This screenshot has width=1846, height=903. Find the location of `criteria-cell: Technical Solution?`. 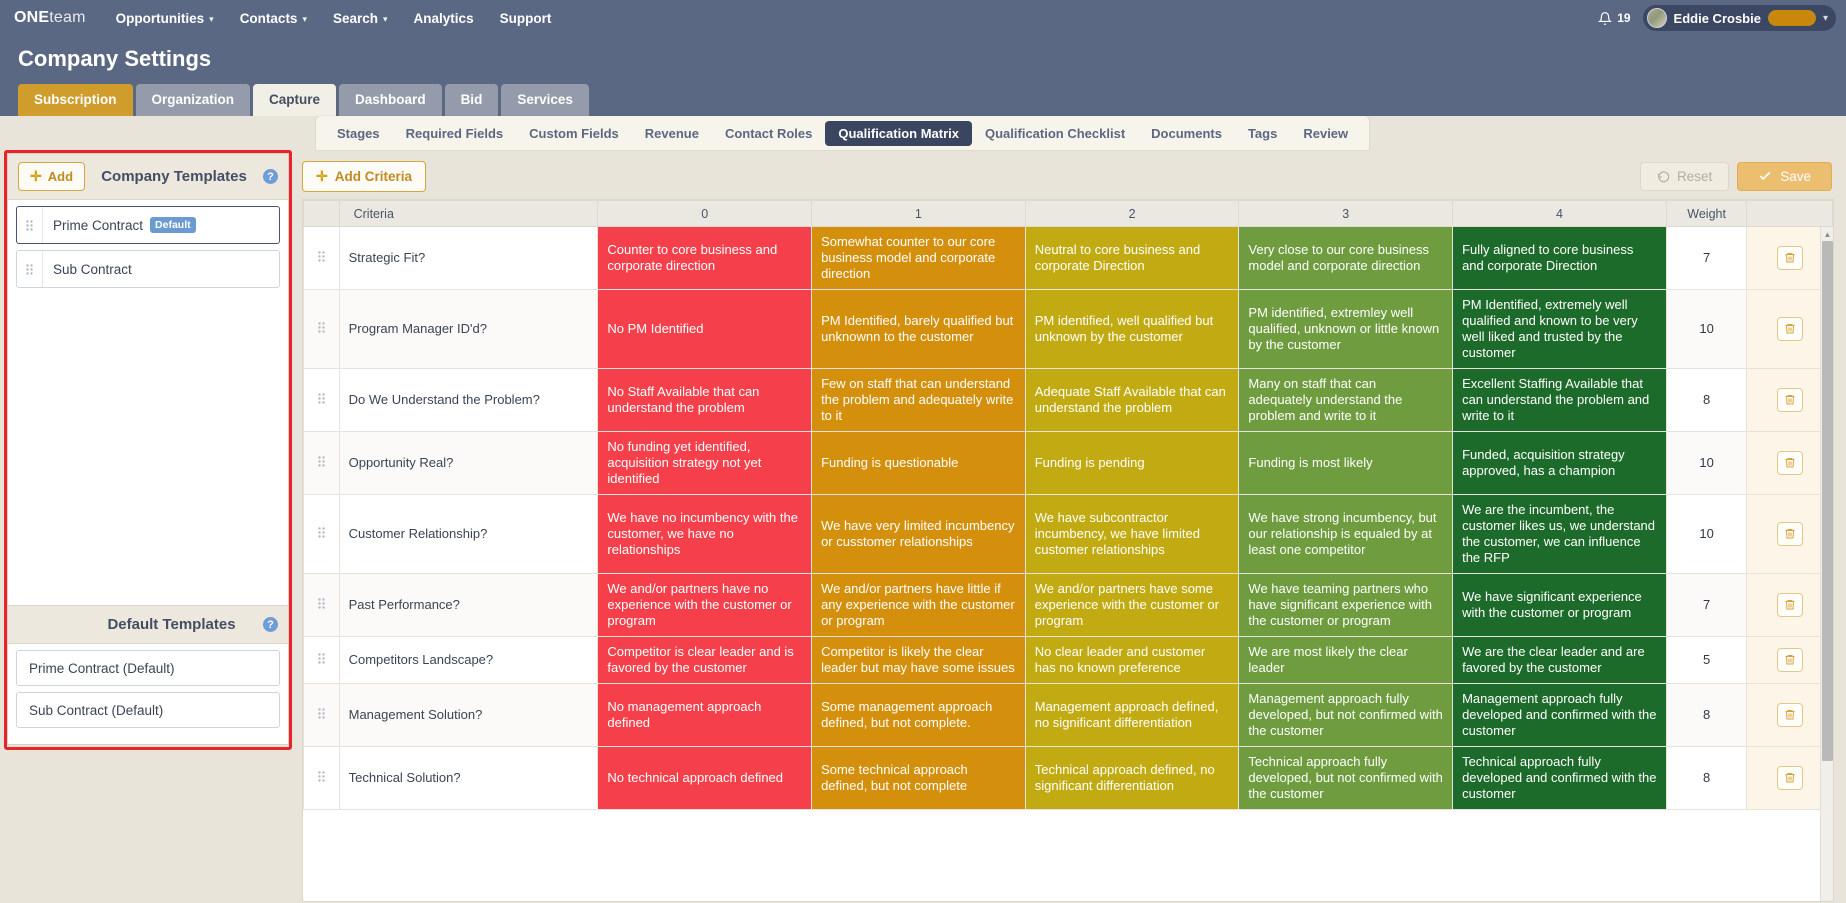

criteria-cell: Technical Solution? is located at coordinates (468, 777).